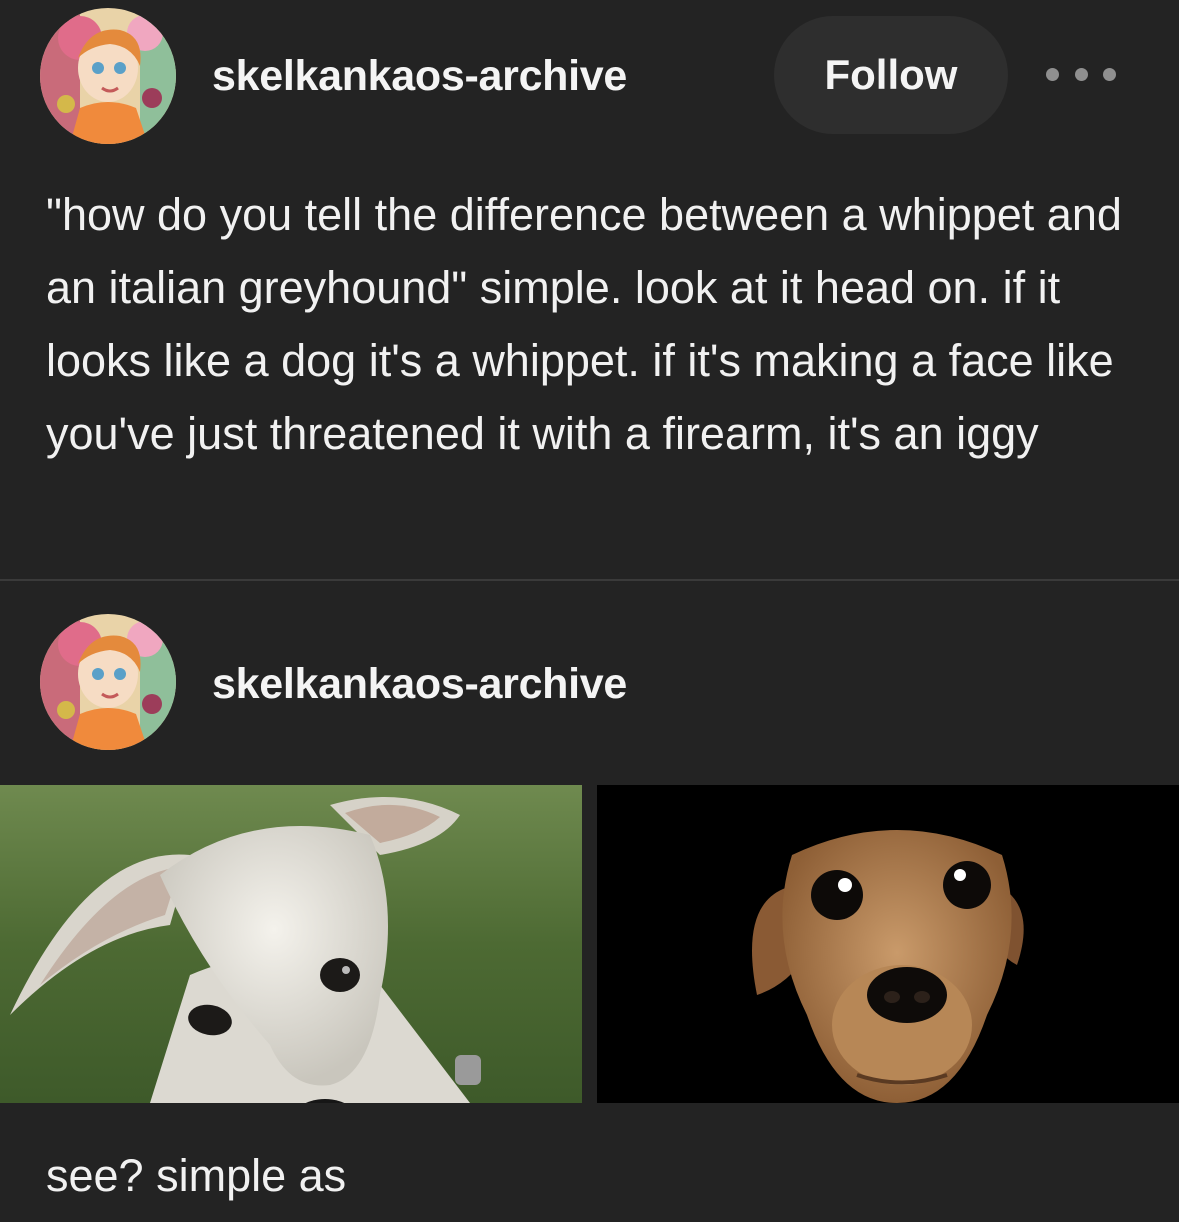 This screenshot has height=1222, width=1179. I want to click on more-options-icon, so click(1081, 74).